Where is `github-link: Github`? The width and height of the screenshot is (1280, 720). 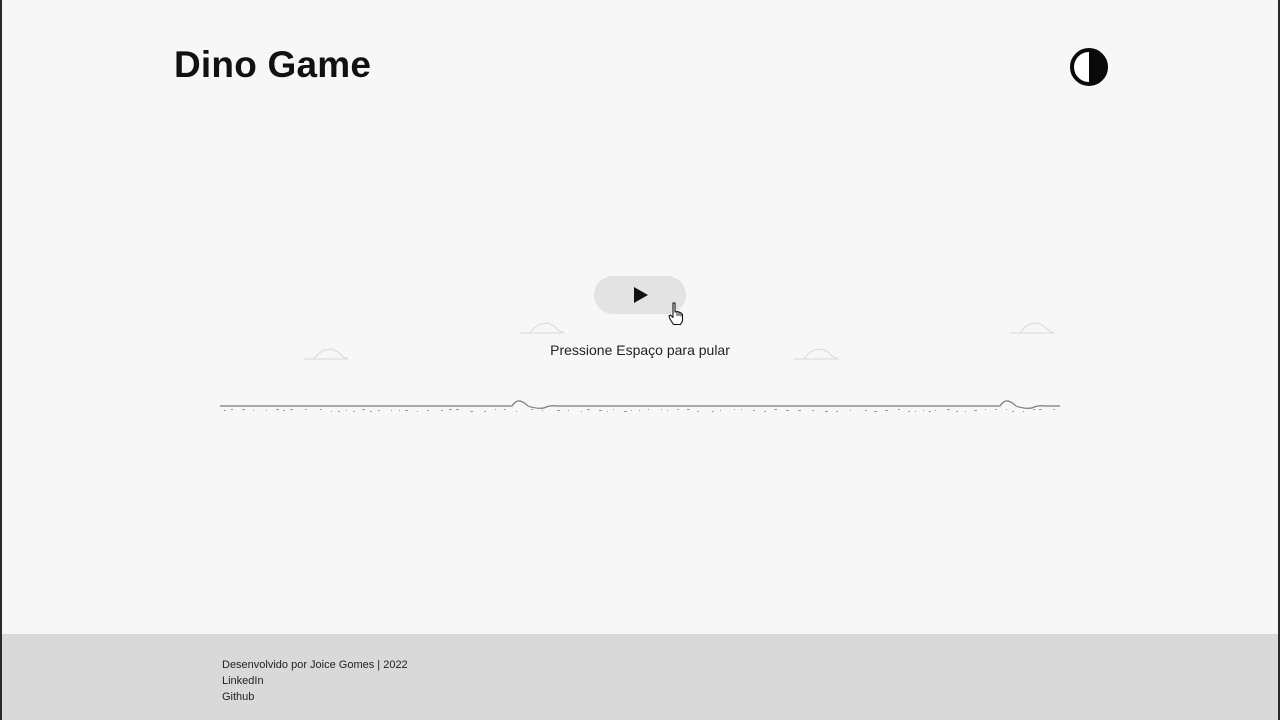 github-link: Github is located at coordinates (238, 697).